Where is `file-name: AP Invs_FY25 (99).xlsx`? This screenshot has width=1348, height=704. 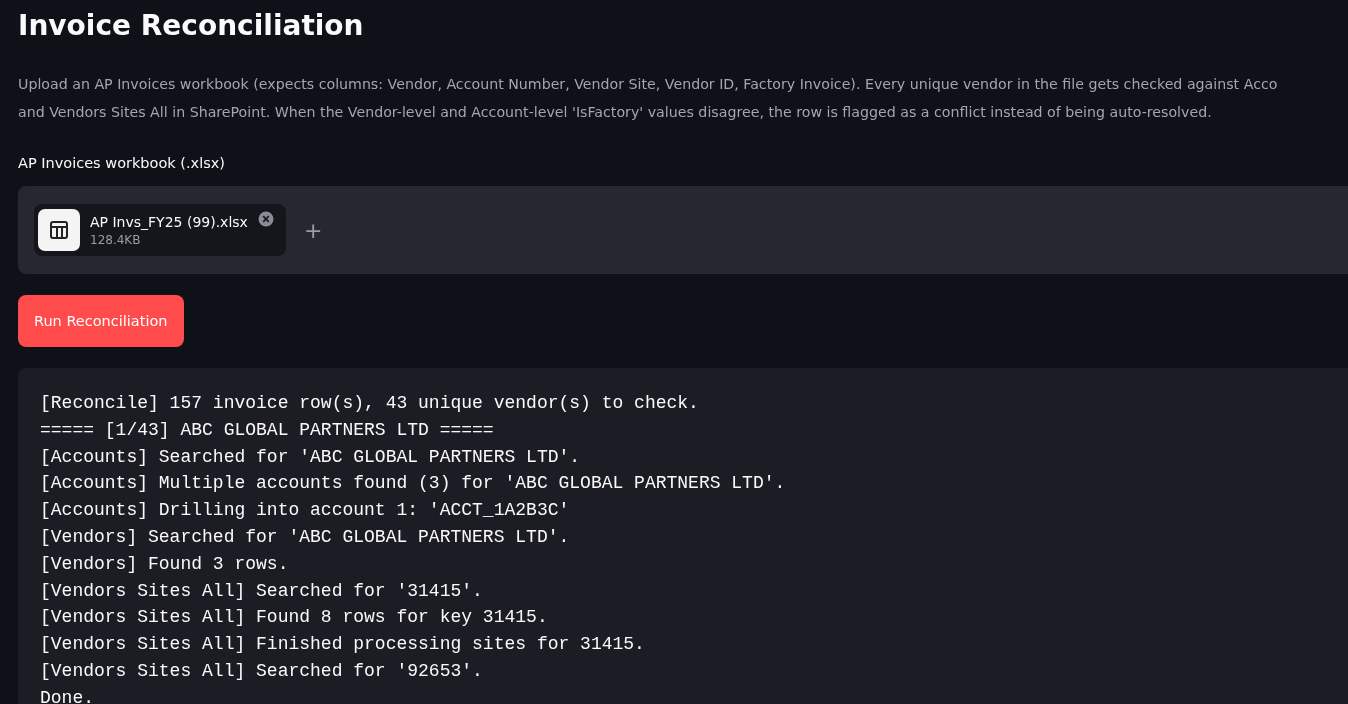 file-name: AP Invs_FY25 (99).xlsx is located at coordinates (169, 222).